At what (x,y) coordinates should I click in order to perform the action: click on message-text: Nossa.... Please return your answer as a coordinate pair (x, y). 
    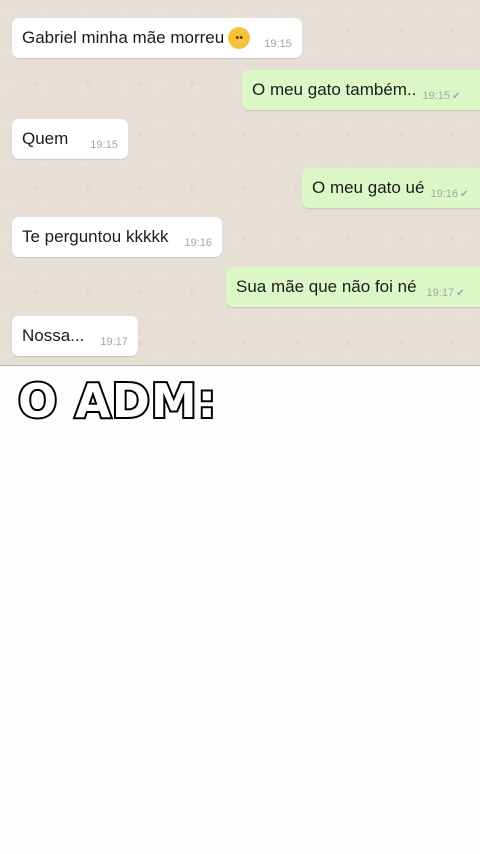
    Looking at the image, I should click on (53, 335).